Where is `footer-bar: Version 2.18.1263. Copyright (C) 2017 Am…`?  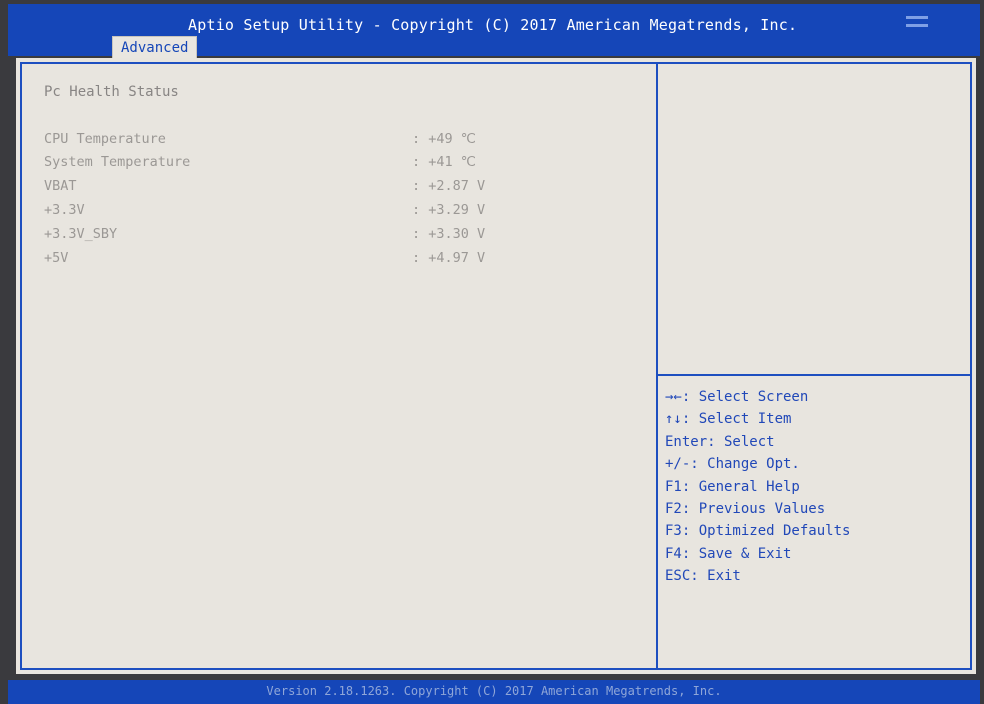 footer-bar: Version 2.18.1263. Copyright (C) 2017 Am… is located at coordinates (494, 692).